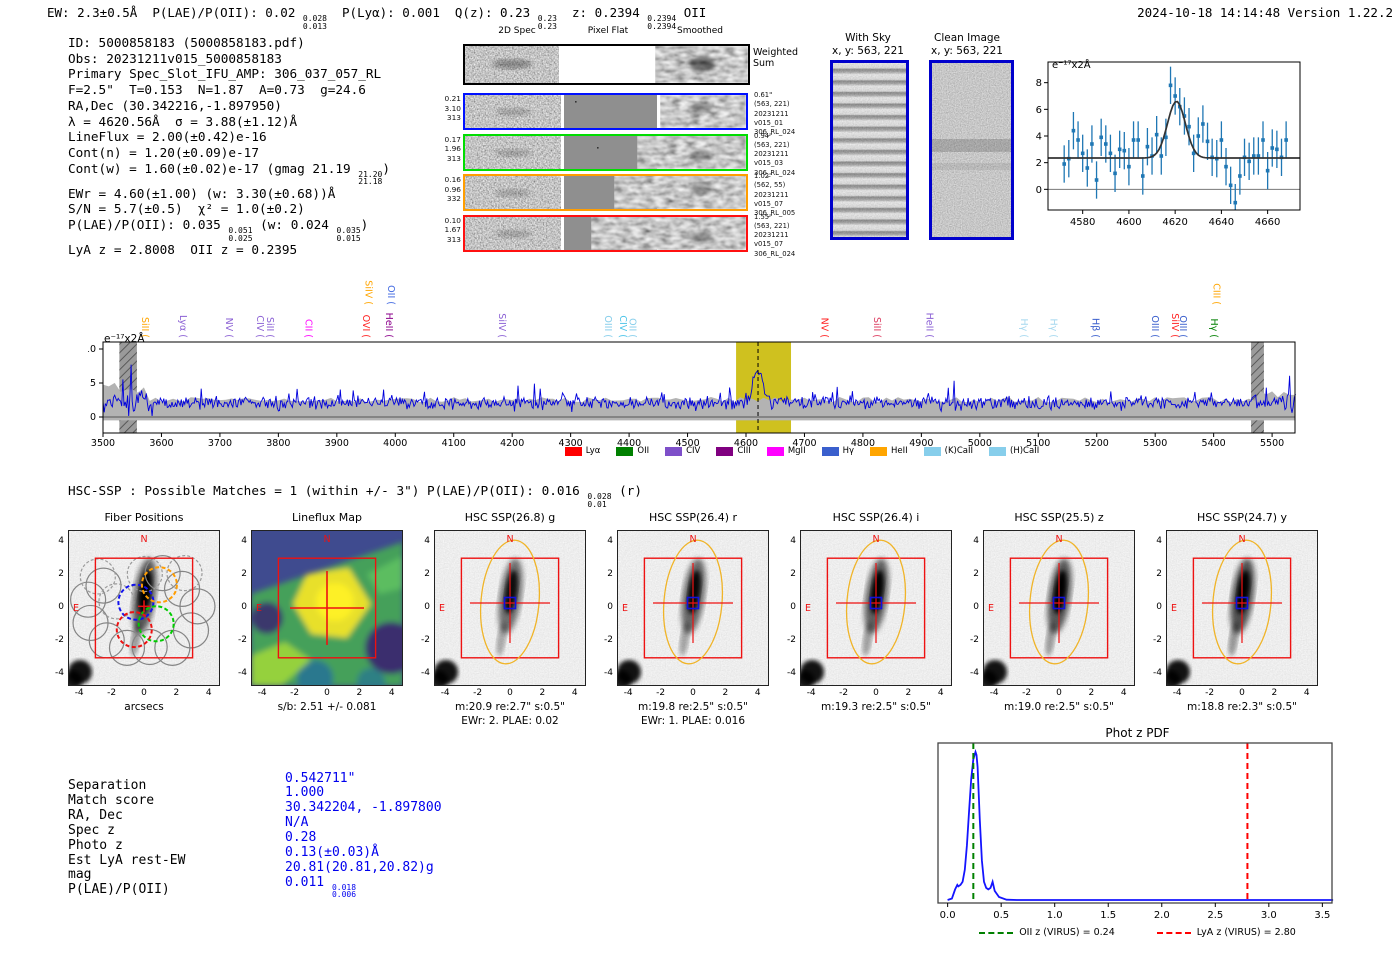  What do you see at coordinates (182, 326) in the screenshot?
I see `emission-line-label: Lyα (` at bounding box center [182, 326].